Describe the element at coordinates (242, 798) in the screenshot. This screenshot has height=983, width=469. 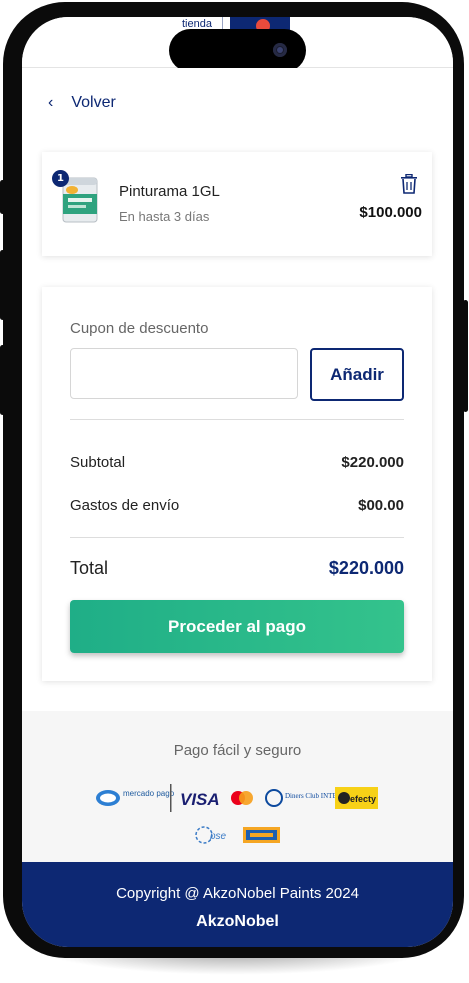
I see `mastercard-logo` at that location.